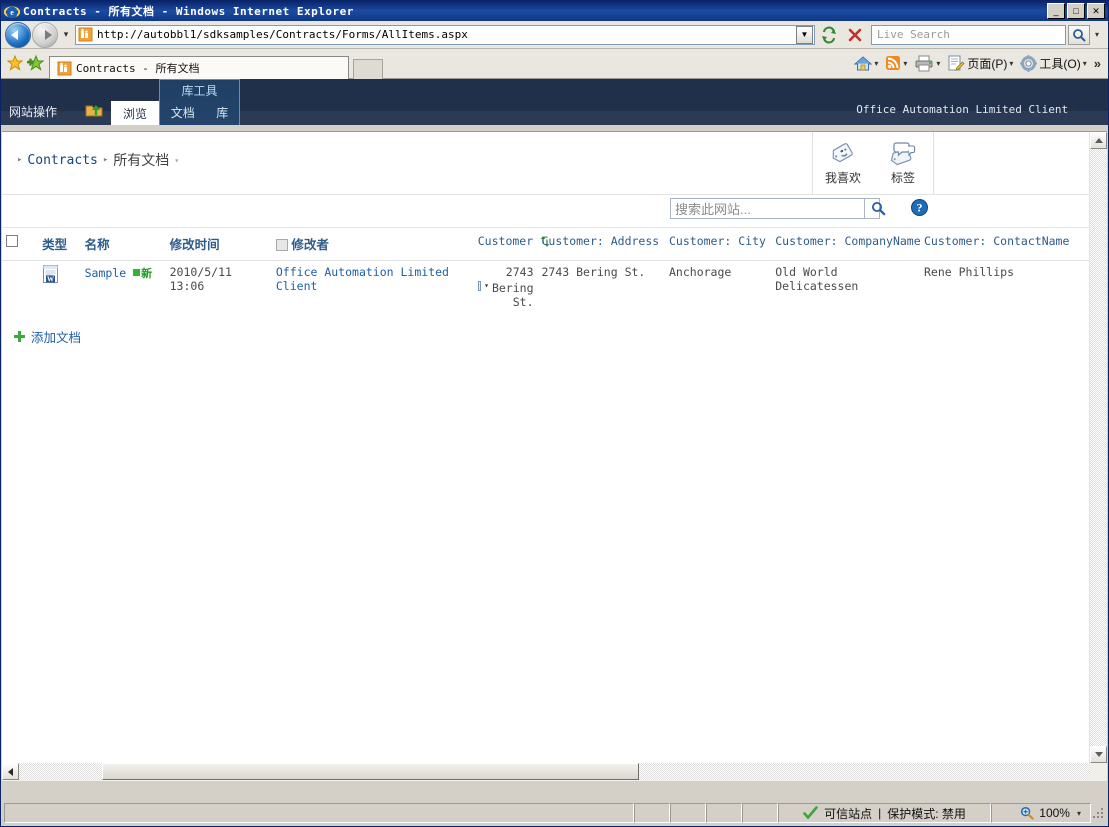 The height and width of the screenshot is (827, 1109). What do you see at coordinates (1041, 813) in the screenshot?
I see `zoom-cell: 100% ▾` at bounding box center [1041, 813].